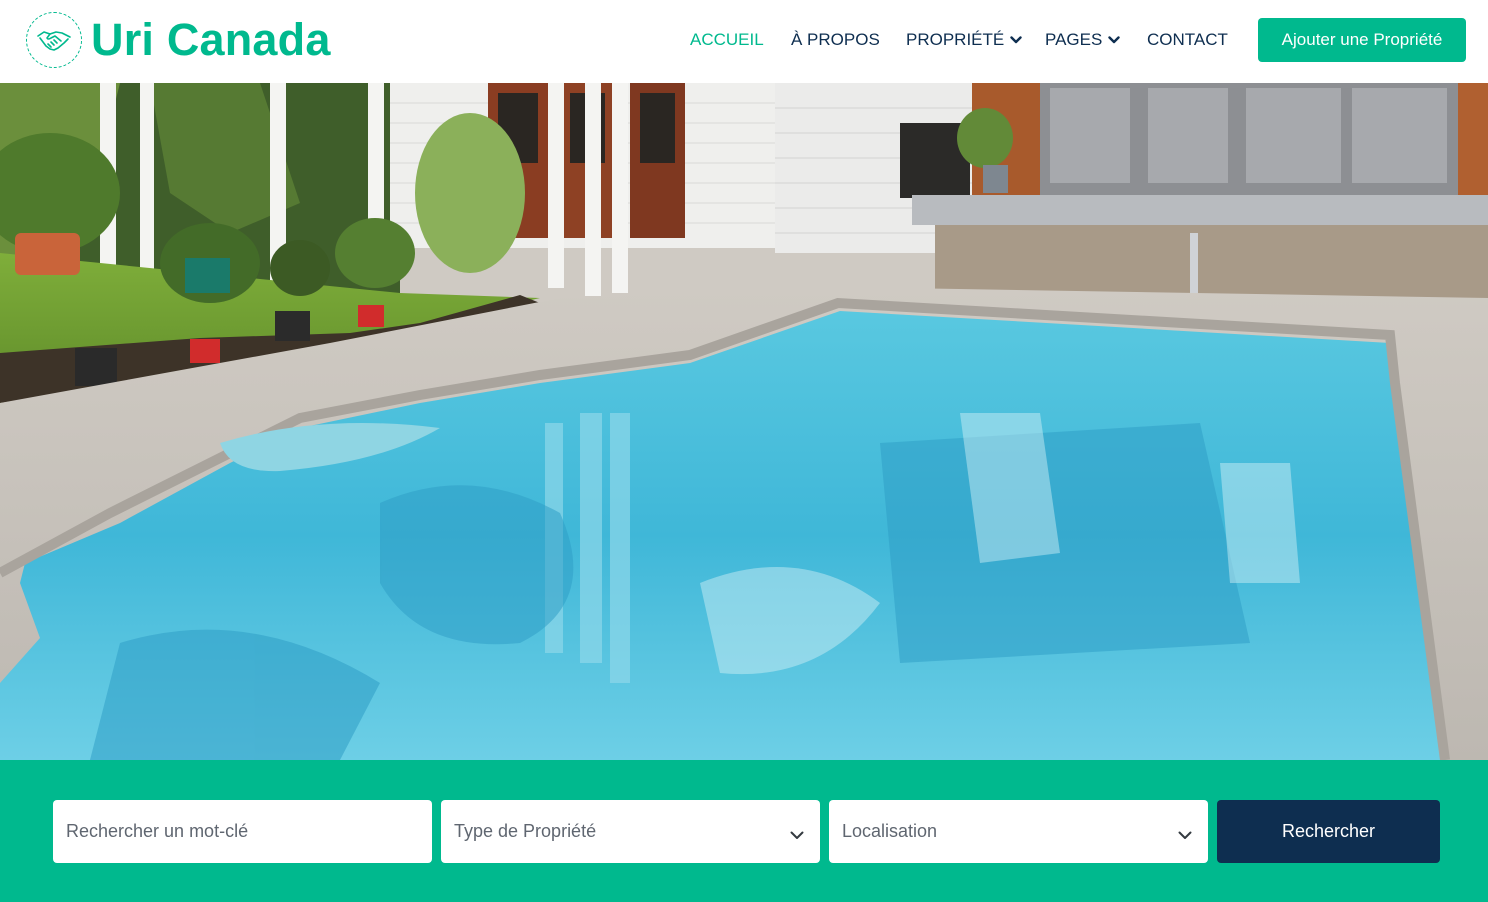  Describe the element at coordinates (1362, 40) in the screenshot. I see `add-property-button: Ajouter une Propriété` at that location.